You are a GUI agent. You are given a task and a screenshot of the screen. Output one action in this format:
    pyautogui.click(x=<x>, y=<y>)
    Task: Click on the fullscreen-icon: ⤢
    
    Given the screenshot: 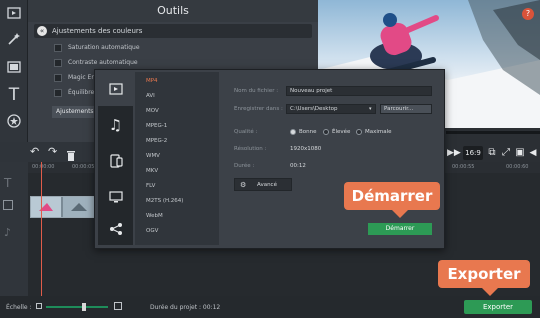 What is the action you would take?
    pyautogui.click(x=506, y=153)
    